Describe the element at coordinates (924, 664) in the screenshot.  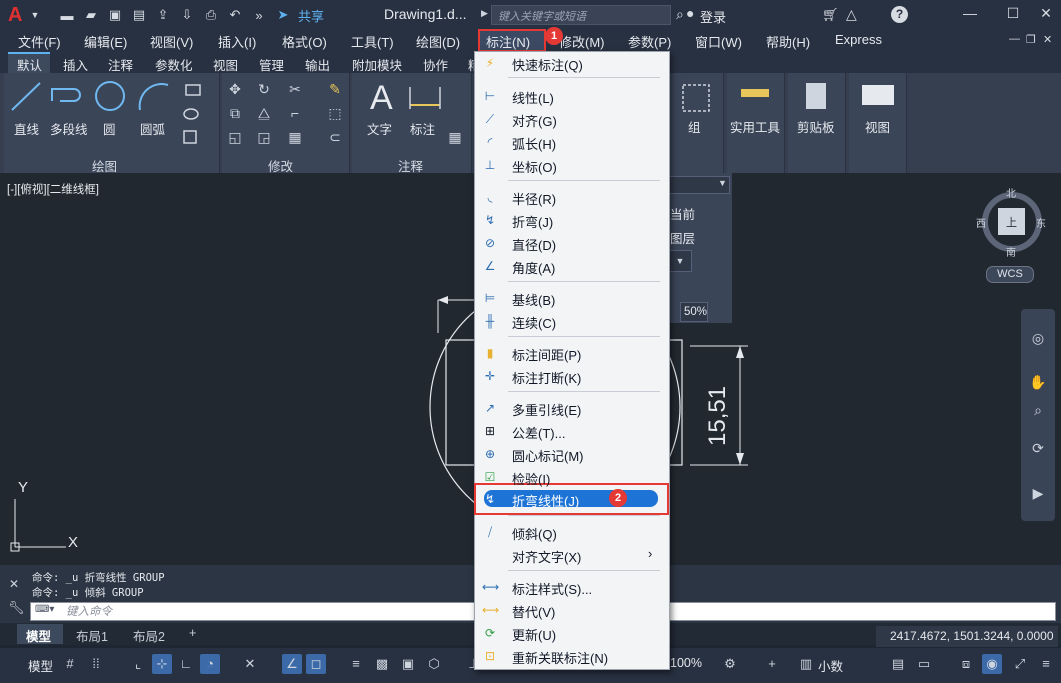
I see `lock-ui-icon: ▭` at that location.